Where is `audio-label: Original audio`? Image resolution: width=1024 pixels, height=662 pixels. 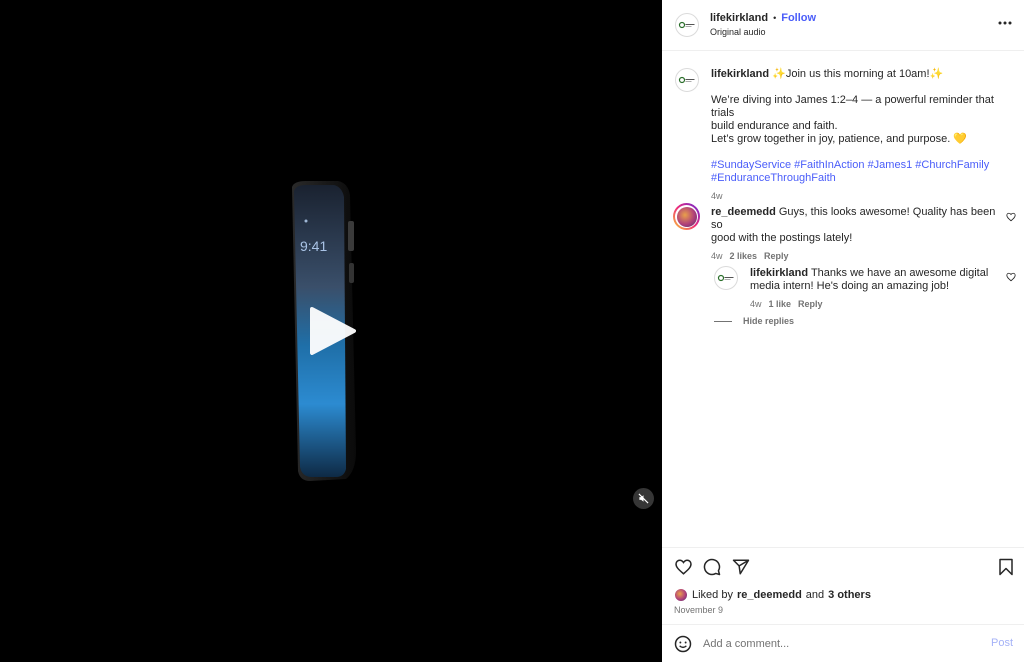
audio-label: Original audio is located at coordinates (738, 32).